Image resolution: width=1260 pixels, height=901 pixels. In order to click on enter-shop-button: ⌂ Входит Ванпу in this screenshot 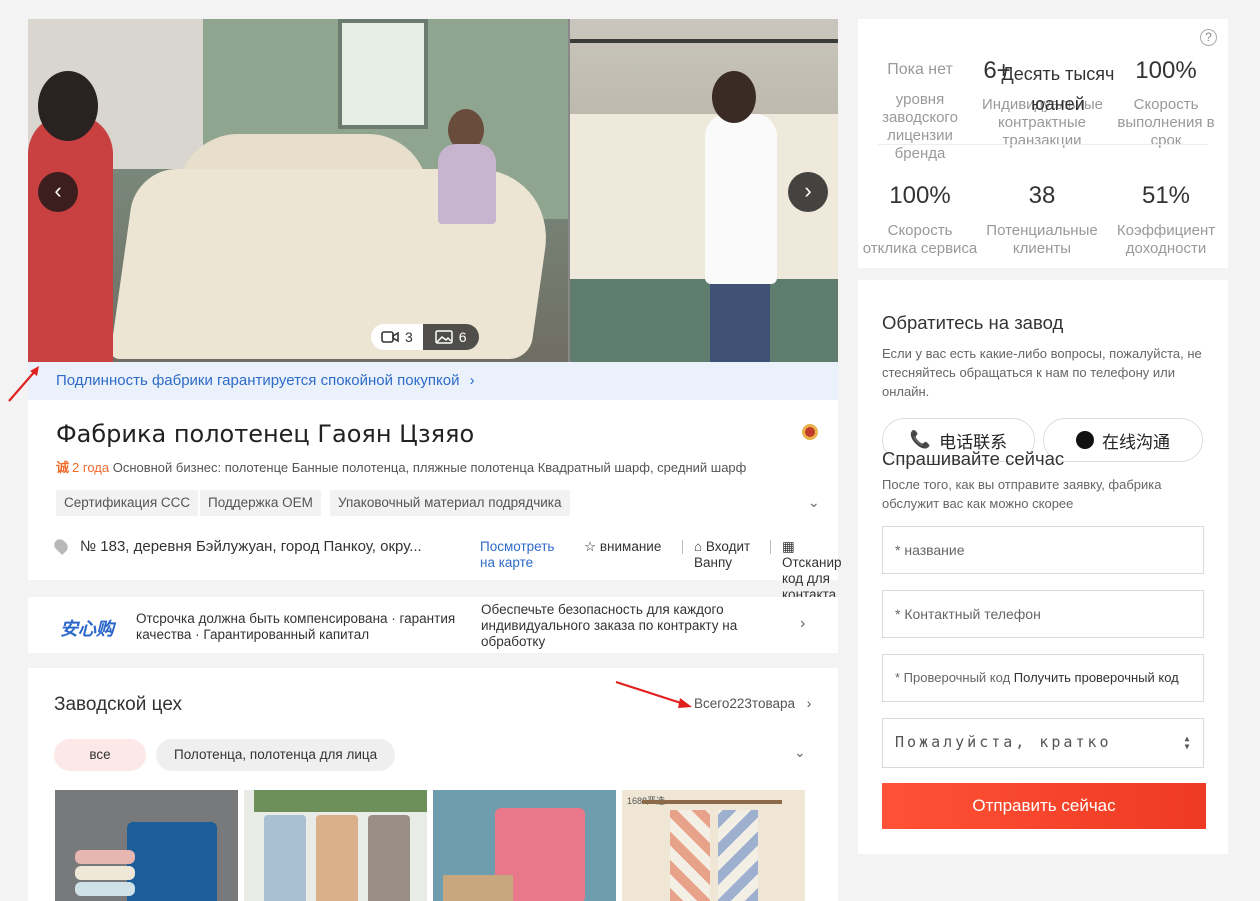, I will do `click(734, 555)`.